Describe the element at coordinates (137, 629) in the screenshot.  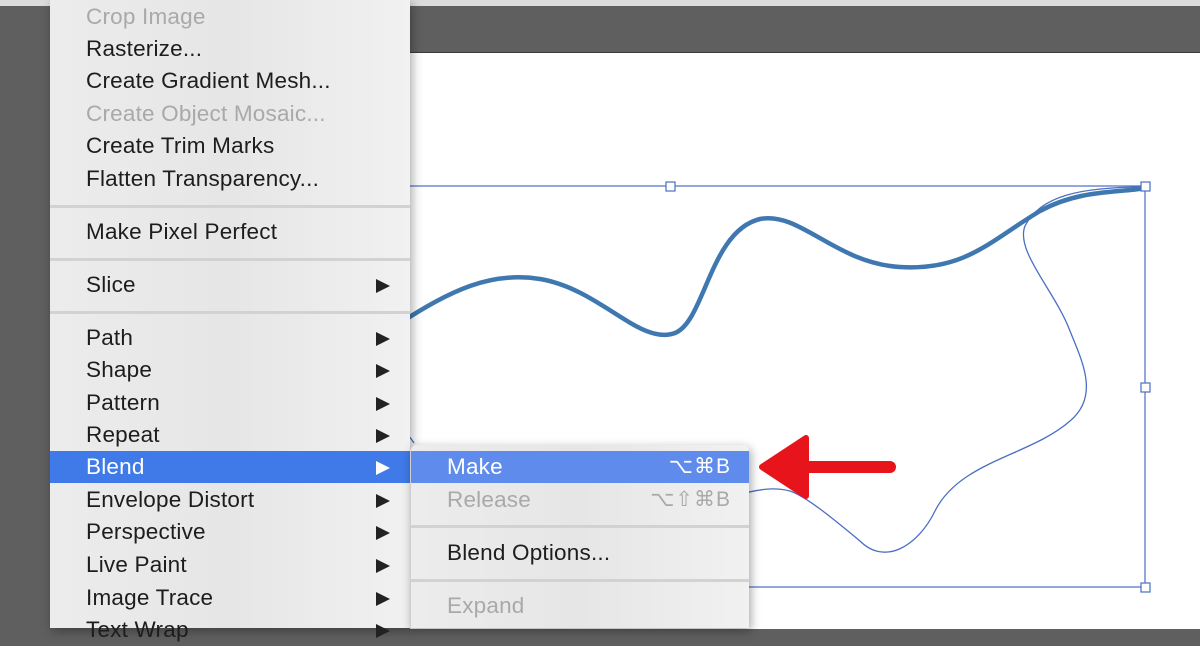
I see `menu-item-label: Text Wrap` at that location.